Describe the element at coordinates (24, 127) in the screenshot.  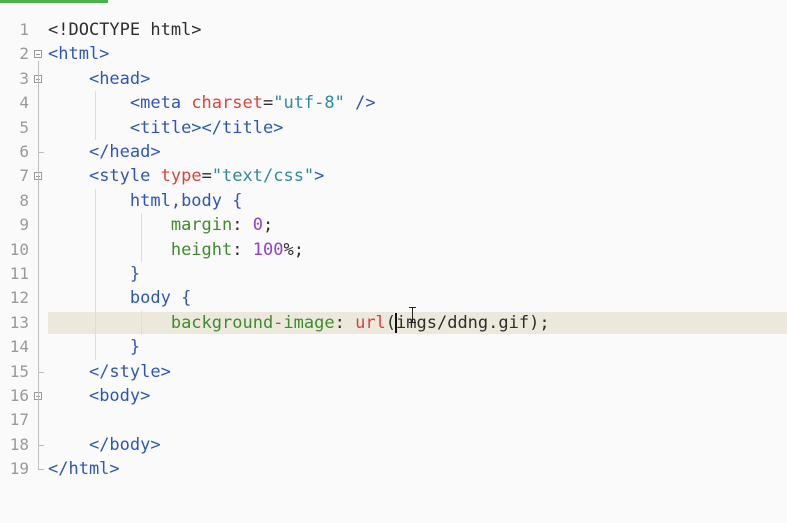
I see `line-number: 5` at that location.